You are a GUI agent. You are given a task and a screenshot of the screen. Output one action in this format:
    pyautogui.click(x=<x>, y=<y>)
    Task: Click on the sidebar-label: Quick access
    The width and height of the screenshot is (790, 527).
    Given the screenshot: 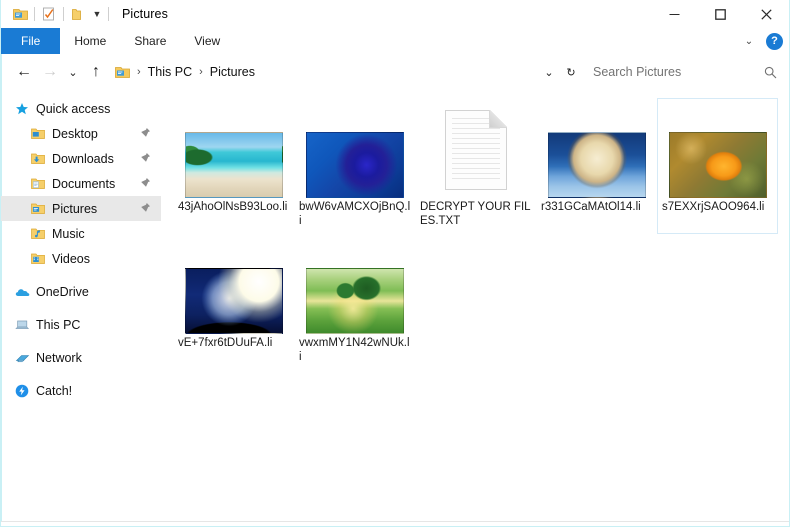 What is the action you would take?
    pyautogui.click(x=73, y=108)
    